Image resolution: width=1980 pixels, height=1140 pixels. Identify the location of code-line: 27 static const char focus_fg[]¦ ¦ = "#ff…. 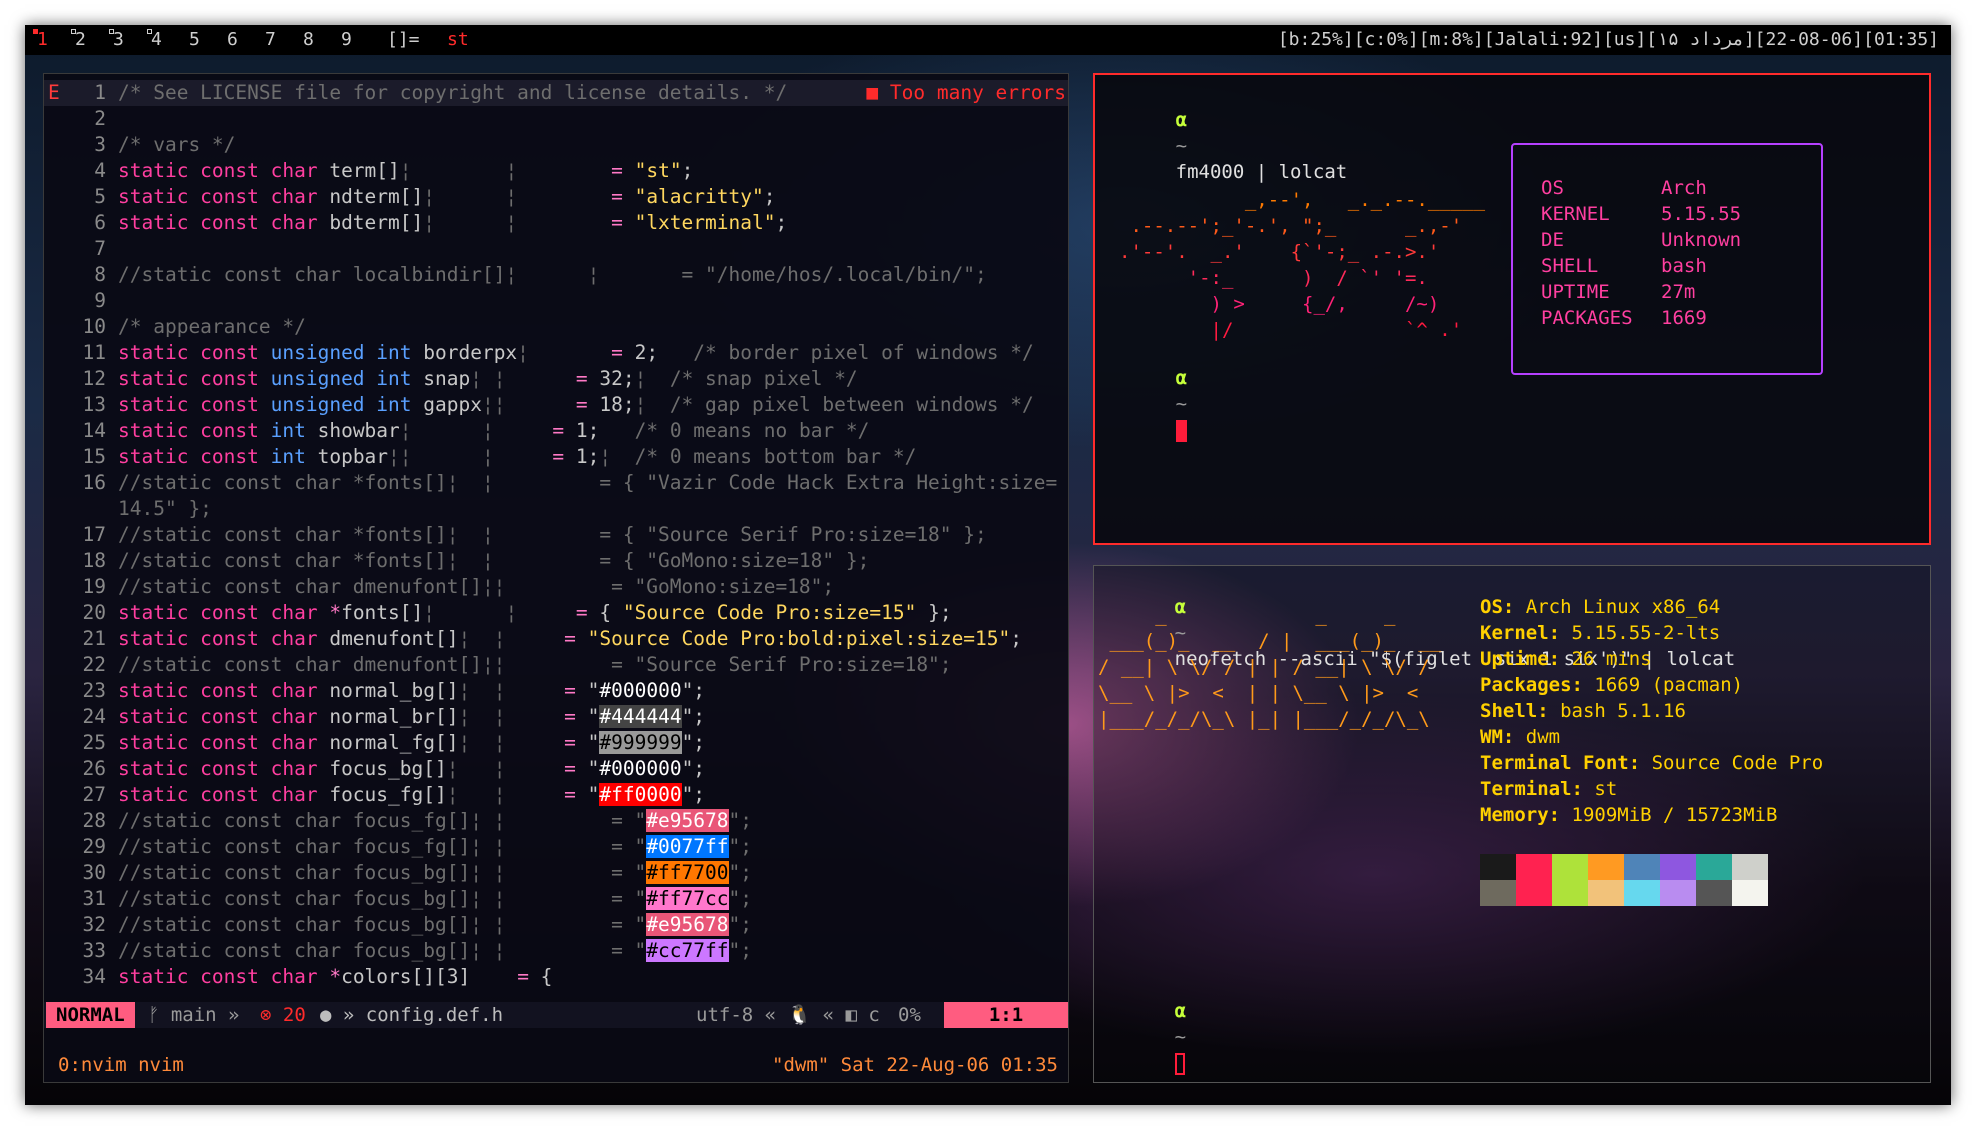
(556, 795).